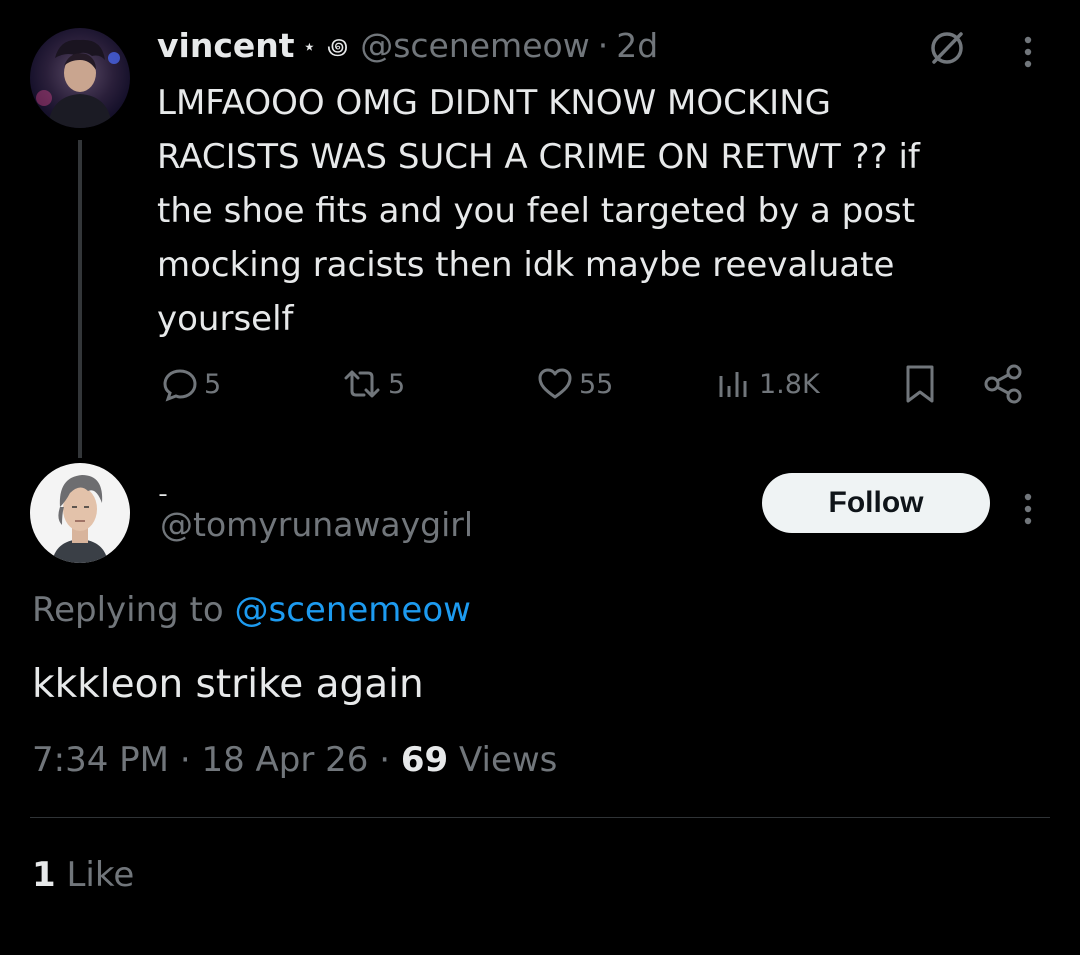 The height and width of the screenshot is (955, 1080). I want to click on share-button, so click(1006, 384).